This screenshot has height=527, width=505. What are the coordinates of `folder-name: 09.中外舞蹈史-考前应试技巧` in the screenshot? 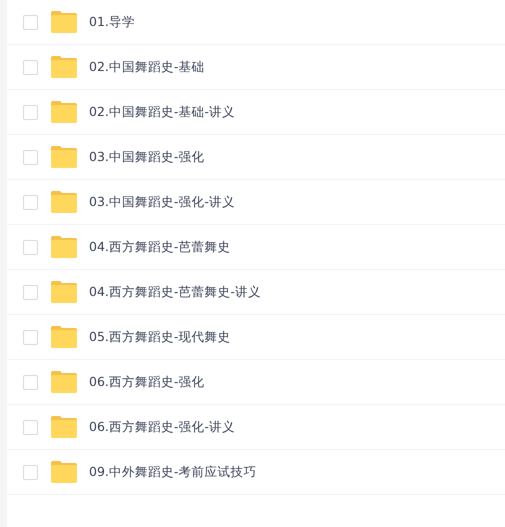 It's located at (172, 472).